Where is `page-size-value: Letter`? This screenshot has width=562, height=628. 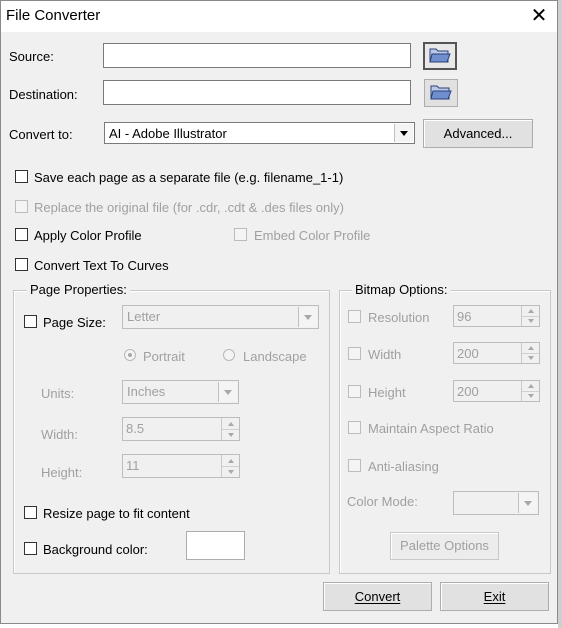 page-size-value: Letter is located at coordinates (144, 316).